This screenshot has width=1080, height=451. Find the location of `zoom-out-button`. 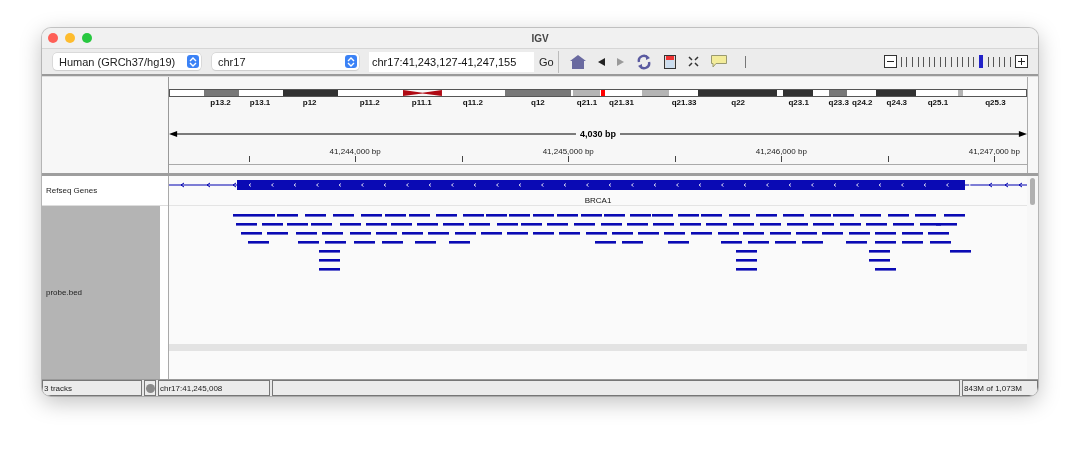

zoom-out-button is located at coordinates (890, 61).